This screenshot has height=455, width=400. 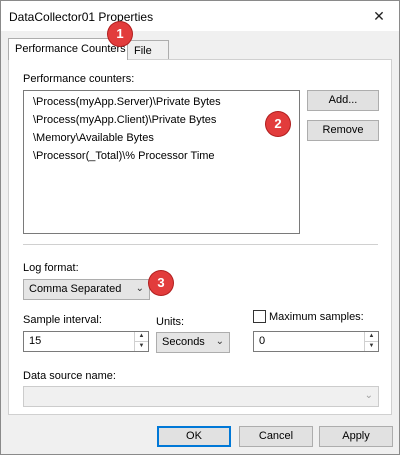 What do you see at coordinates (62, 320) in the screenshot?
I see `sample-interval-label: Sample interval:` at bounding box center [62, 320].